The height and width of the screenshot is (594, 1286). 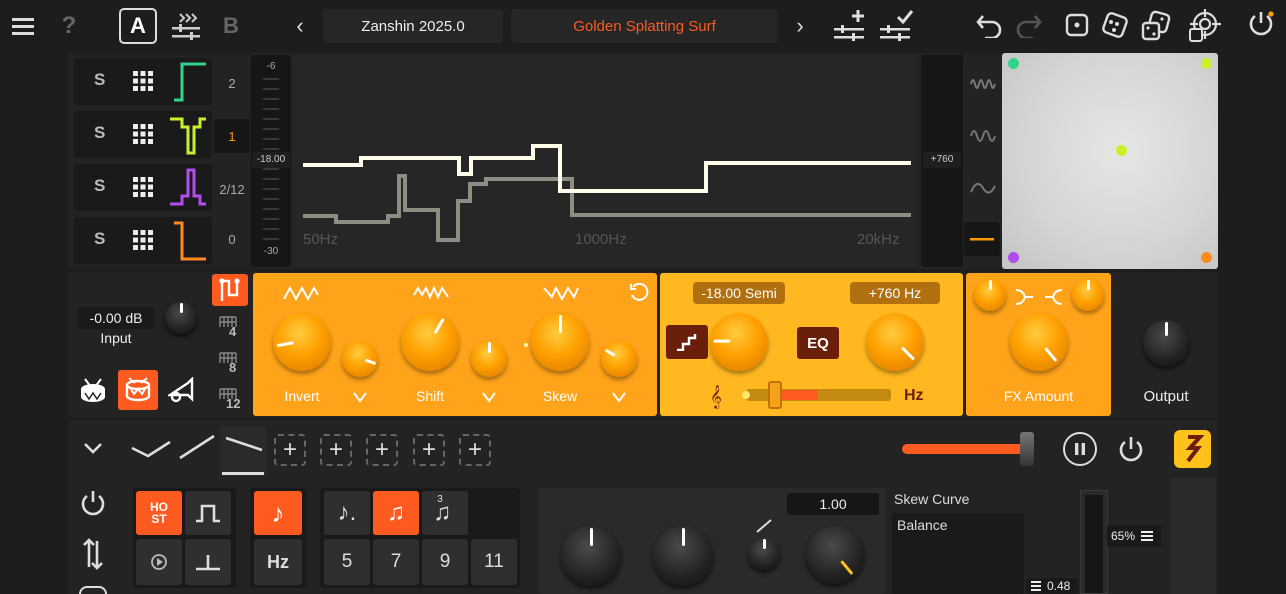 What do you see at coordinates (93, 390) in the screenshot?
I see `drum-icon` at bounding box center [93, 390].